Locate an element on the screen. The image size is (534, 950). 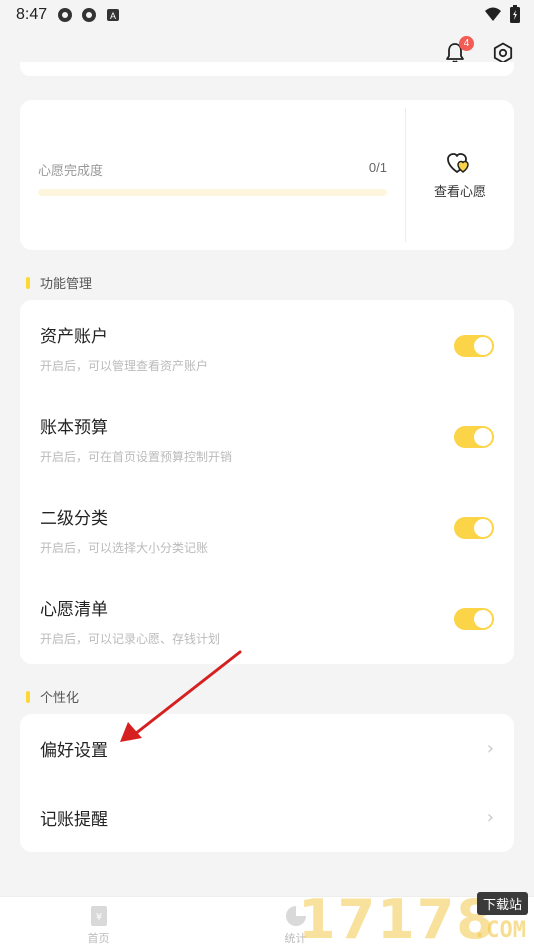
wish-progress-bar is located at coordinates (212, 192).